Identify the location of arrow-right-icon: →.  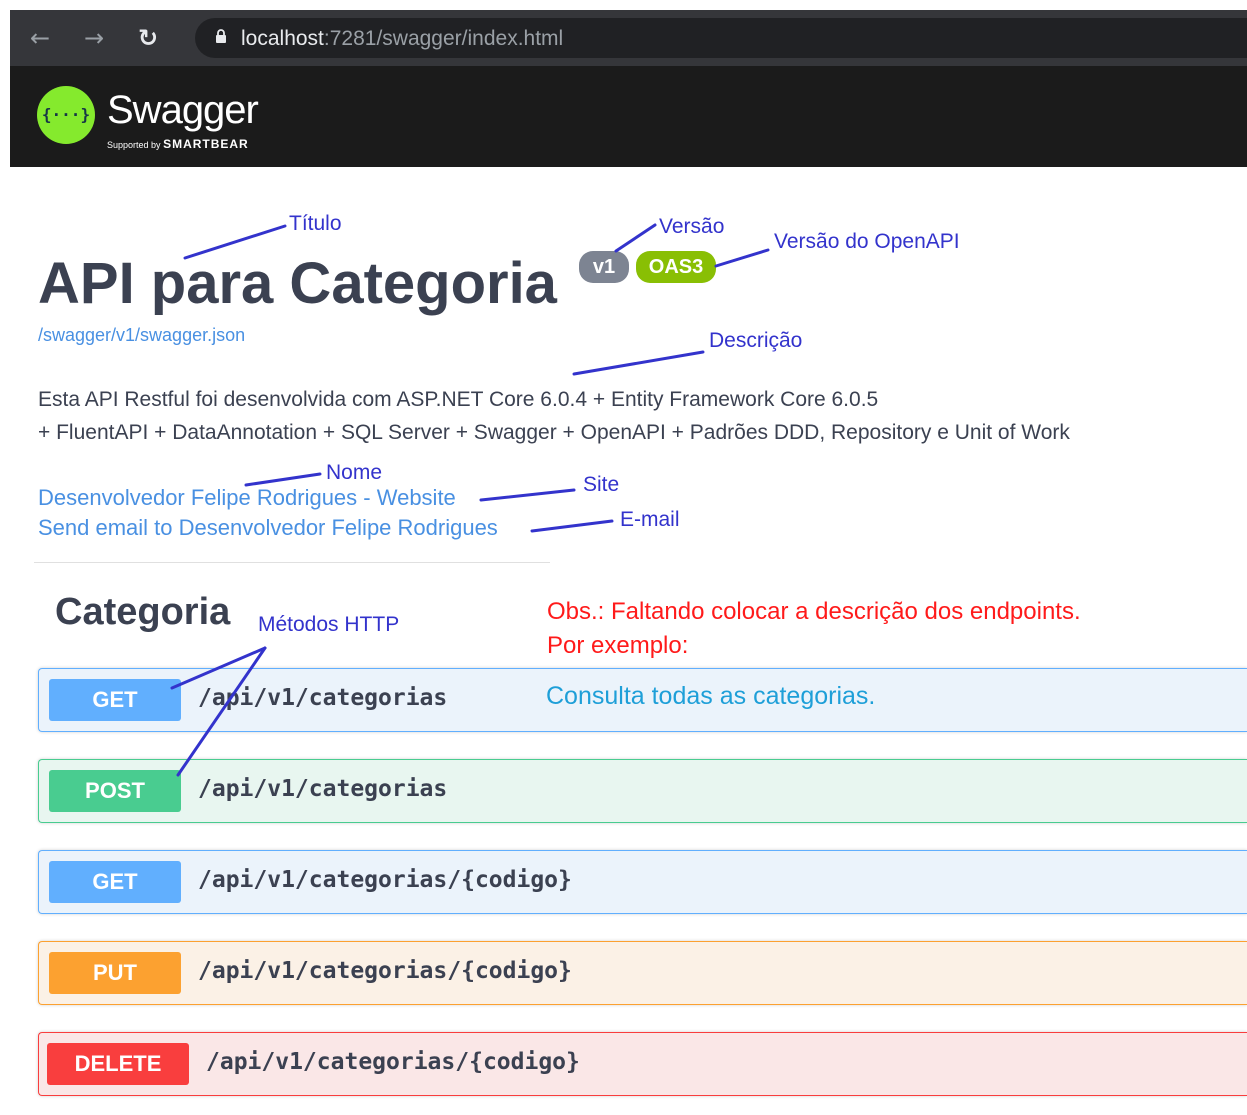
(94, 38).